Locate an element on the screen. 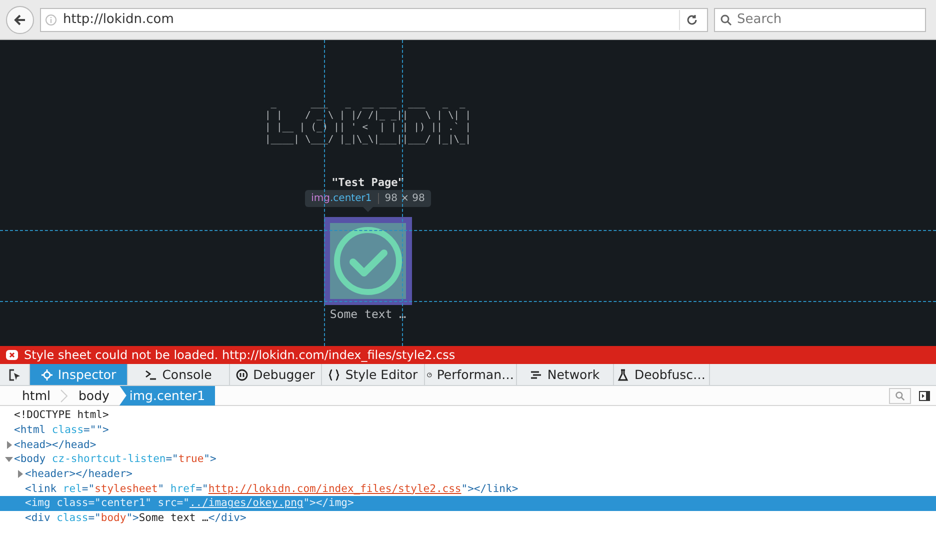  markup-line: <div class="body">Some text …</div> is located at coordinates (468, 518).